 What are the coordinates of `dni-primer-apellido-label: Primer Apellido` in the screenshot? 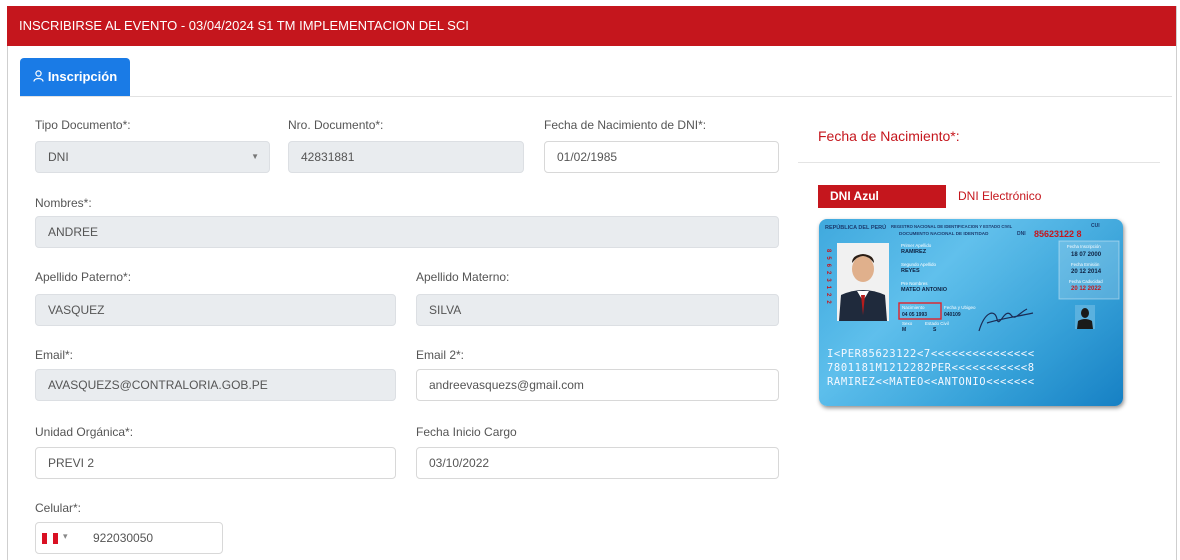 It's located at (916, 245).